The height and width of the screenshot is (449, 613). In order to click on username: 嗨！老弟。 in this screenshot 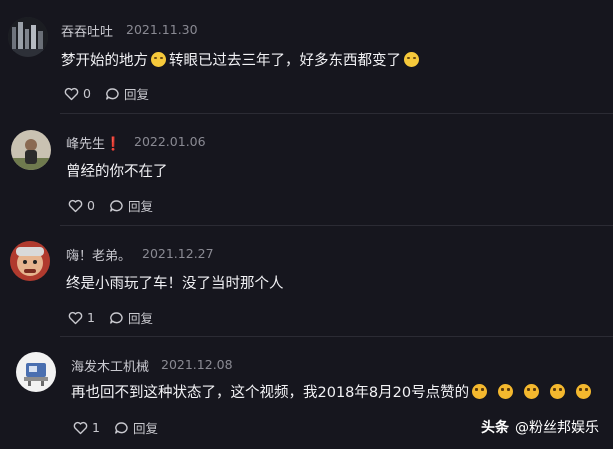, I will do `click(98, 254)`.